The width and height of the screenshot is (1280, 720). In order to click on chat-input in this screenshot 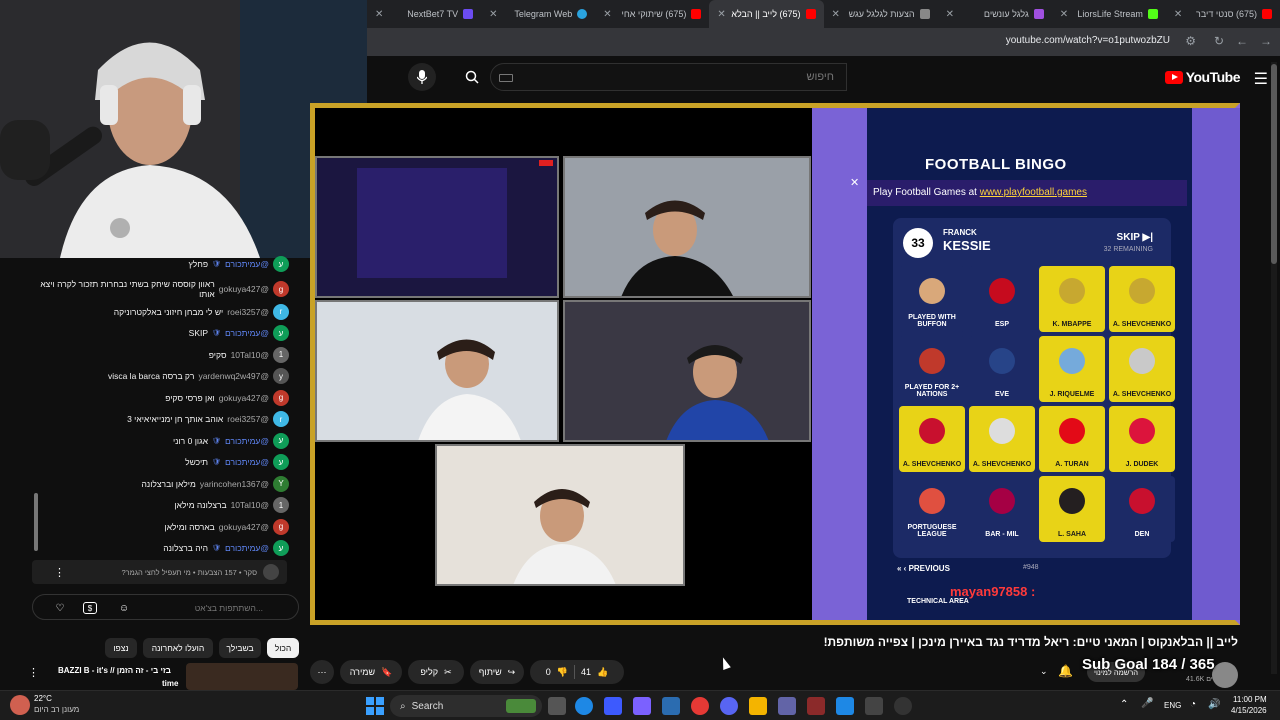, I will do `click(203, 608)`.